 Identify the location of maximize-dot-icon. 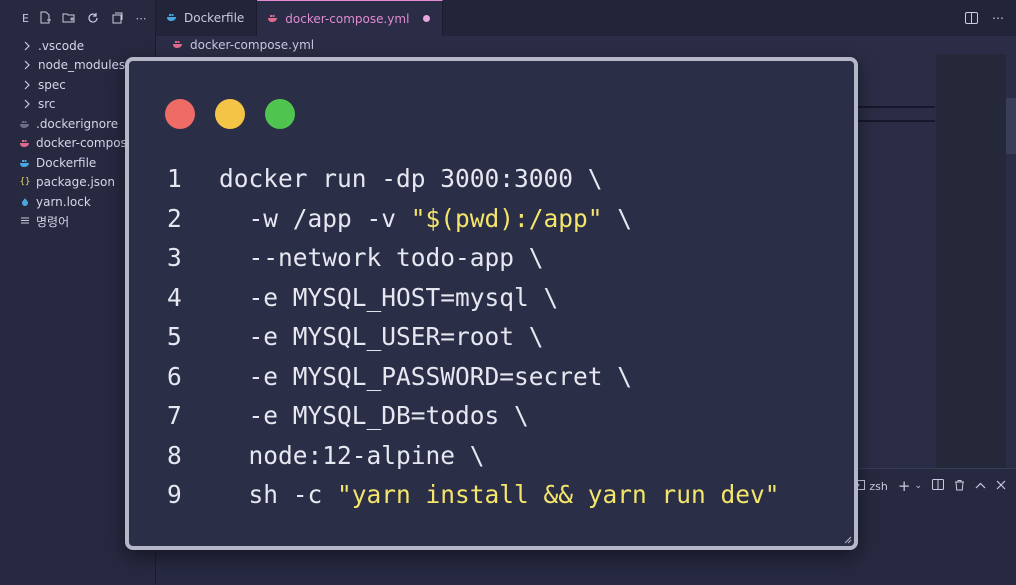
(280, 114).